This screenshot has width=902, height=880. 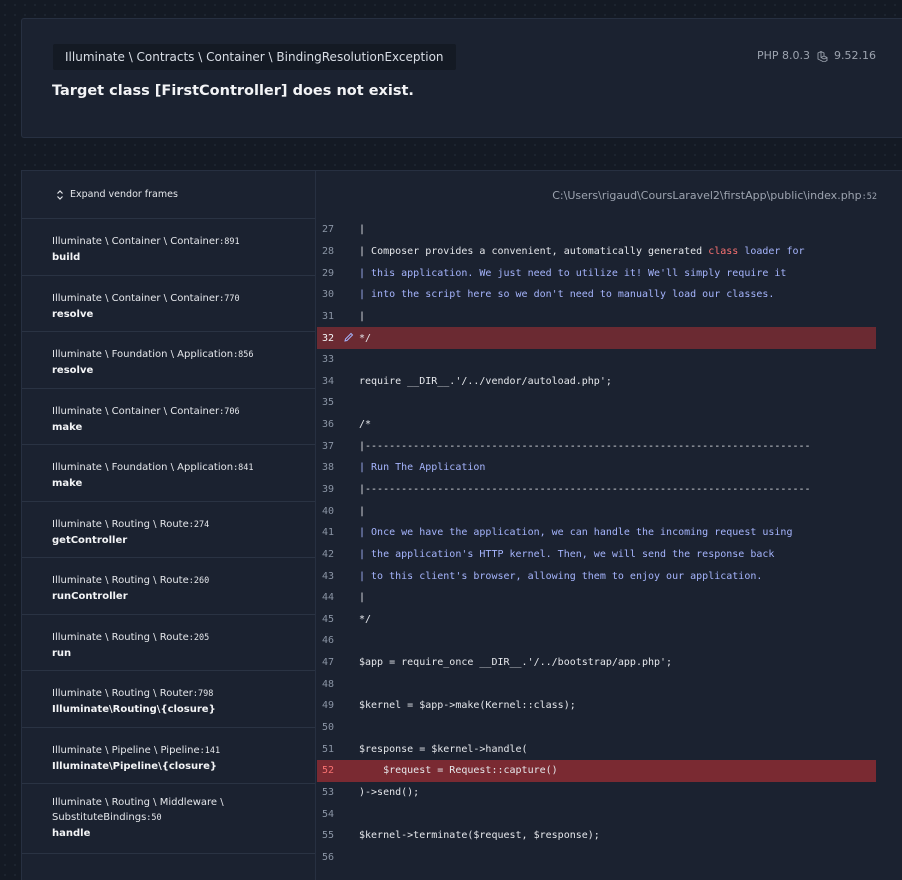 I want to click on line-number: 30, so click(x=328, y=295).